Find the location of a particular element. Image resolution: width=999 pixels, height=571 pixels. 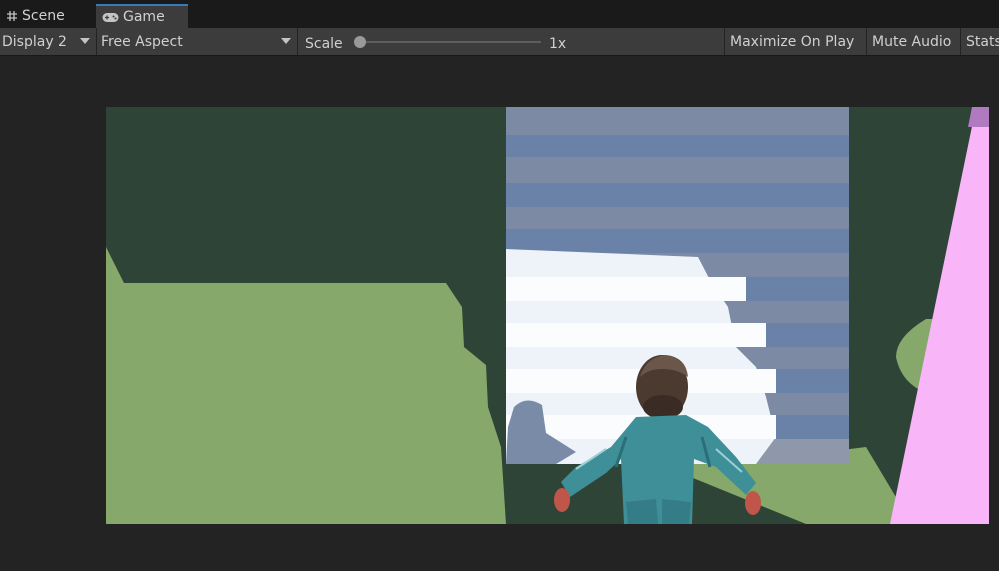

stats-toggle: Stats is located at coordinates (980, 41).